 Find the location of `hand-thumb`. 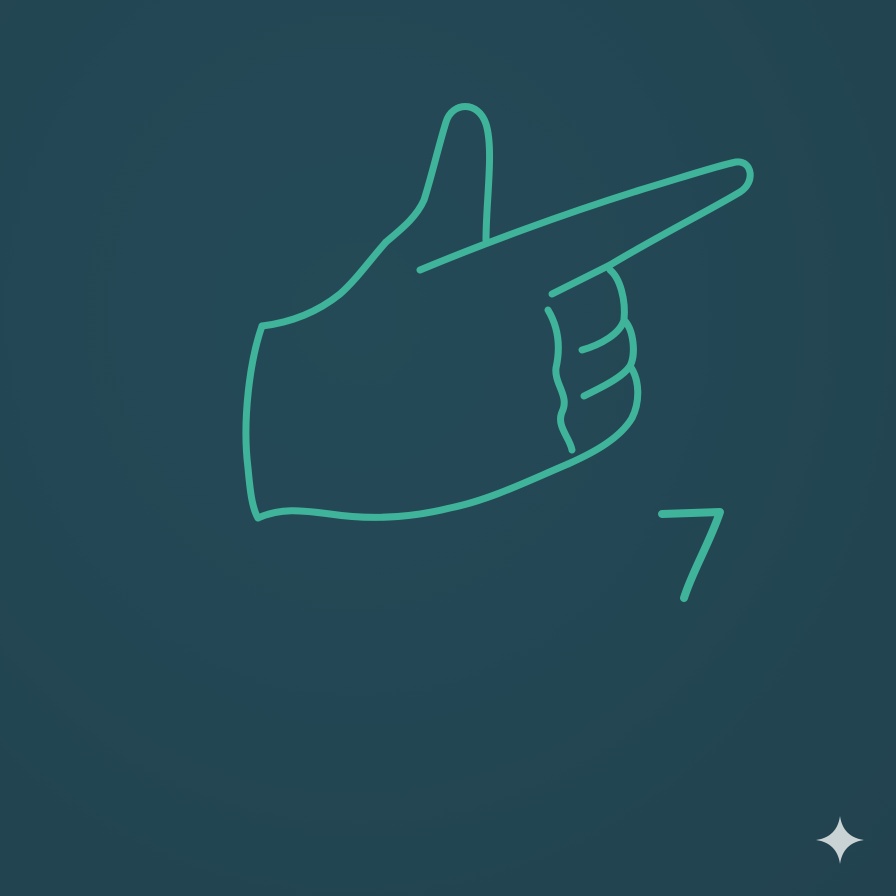

hand-thumb is located at coordinates (438, 174).